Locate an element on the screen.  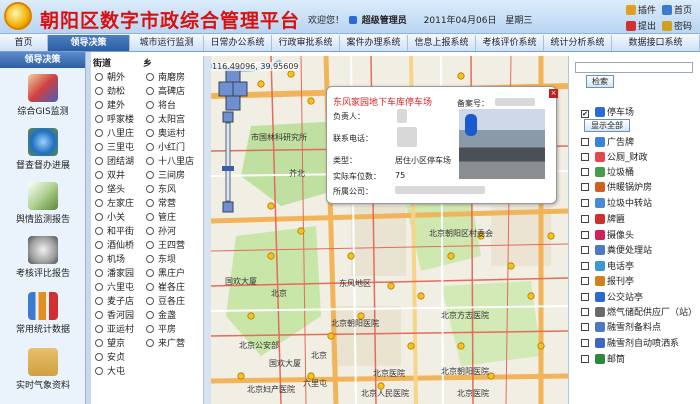
layer-checkbox: ✔ is located at coordinates (585, 114).